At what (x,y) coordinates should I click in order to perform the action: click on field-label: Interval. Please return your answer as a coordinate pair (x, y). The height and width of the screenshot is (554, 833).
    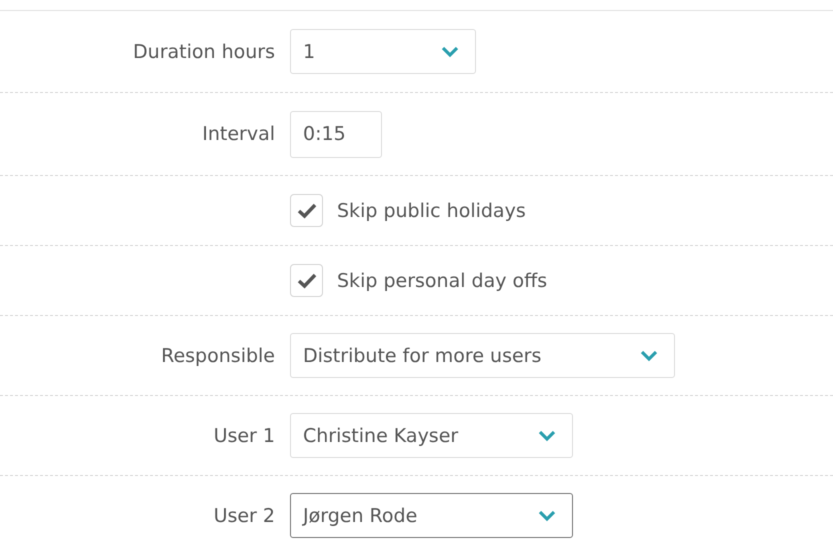
    Looking at the image, I should click on (238, 134).